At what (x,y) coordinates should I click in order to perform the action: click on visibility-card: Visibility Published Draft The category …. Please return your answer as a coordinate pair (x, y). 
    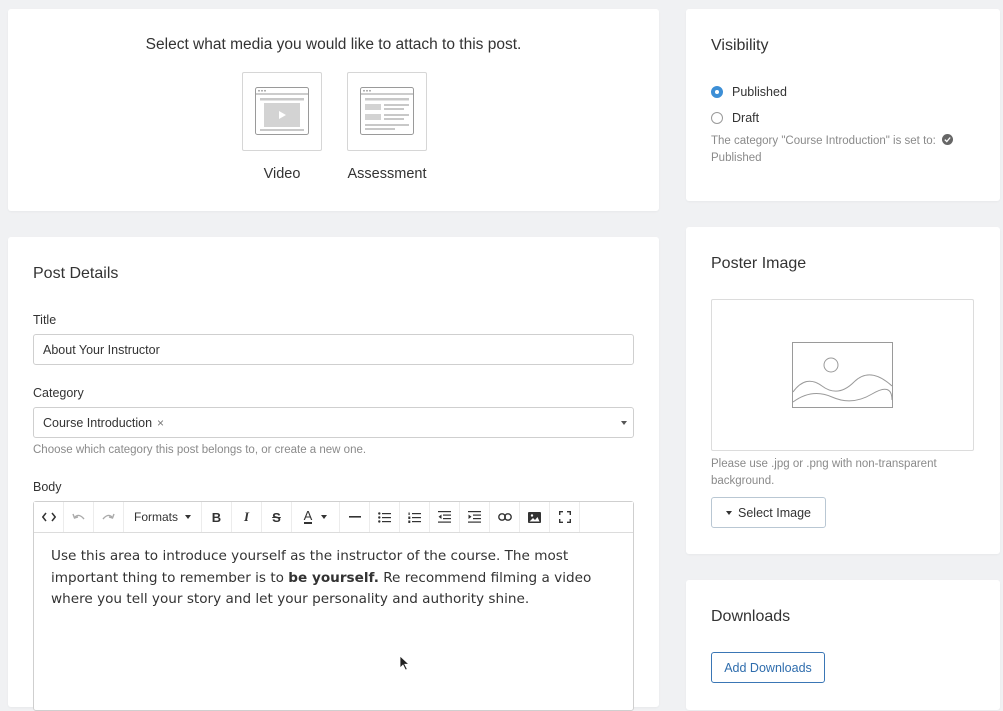
    Looking at the image, I should click on (843, 105).